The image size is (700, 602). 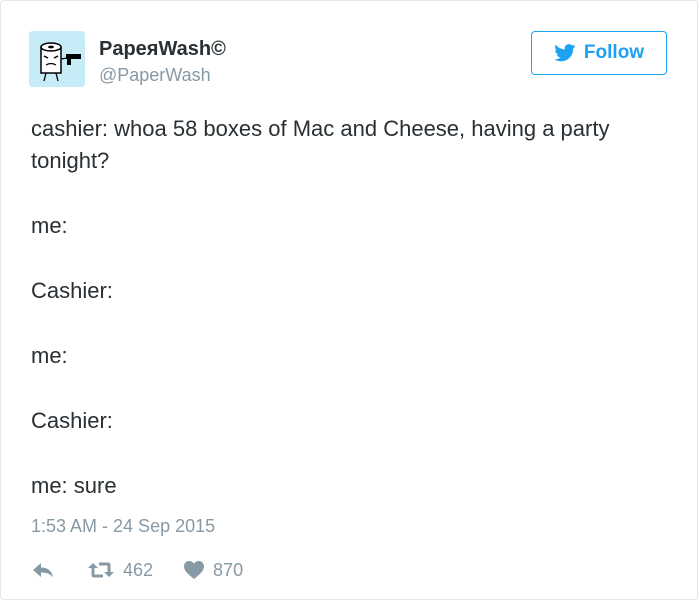 I want to click on retweet-count: 462, so click(x=138, y=569).